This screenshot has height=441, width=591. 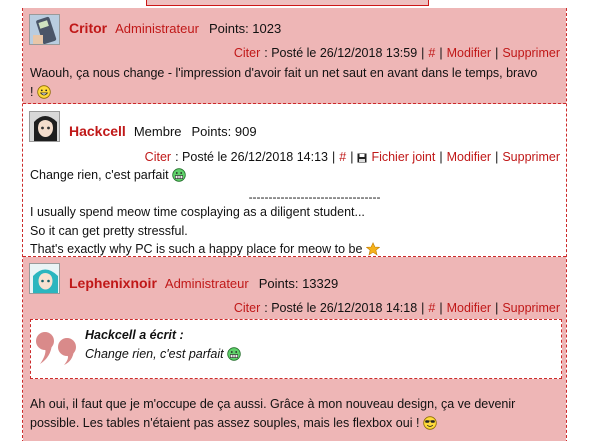 I want to click on teal-hair-avatar-icon, so click(x=44, y=278).